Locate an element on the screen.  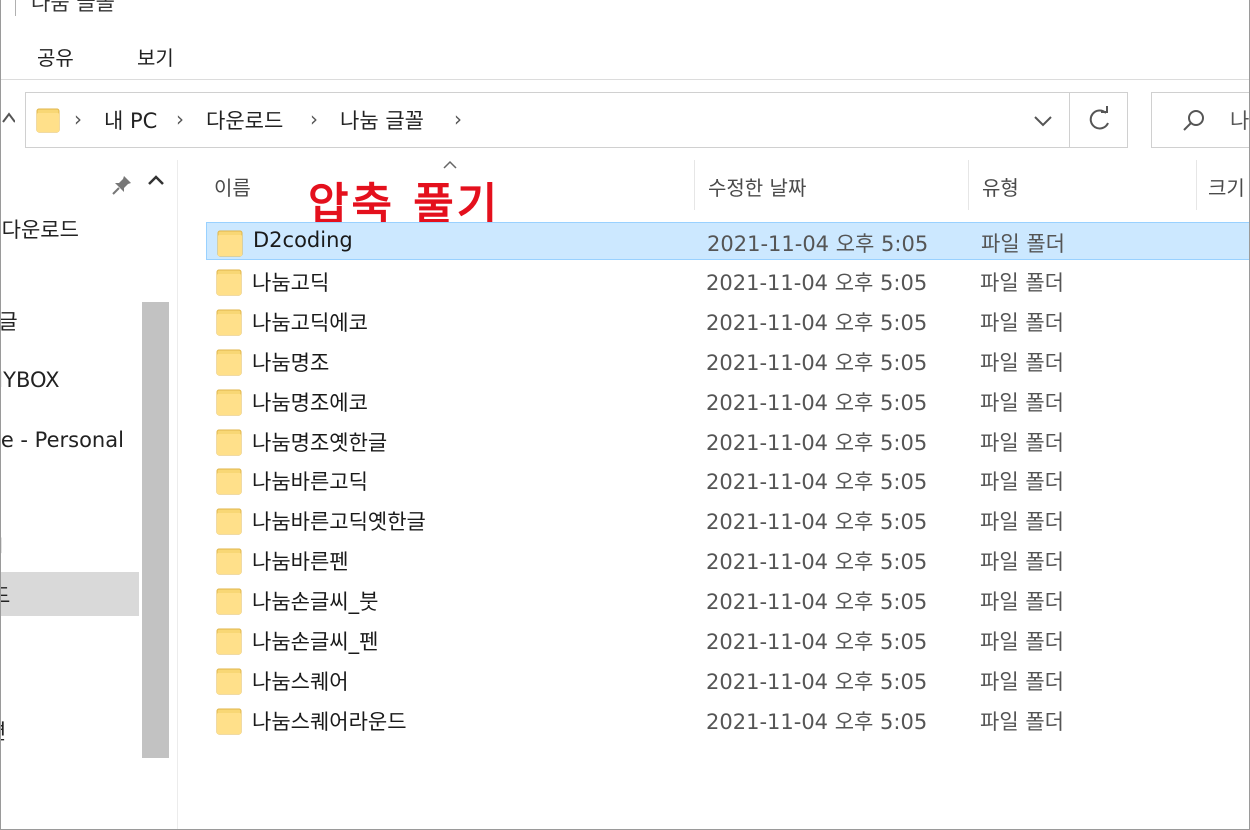
search-icon is located at coordinates (1194, 121).